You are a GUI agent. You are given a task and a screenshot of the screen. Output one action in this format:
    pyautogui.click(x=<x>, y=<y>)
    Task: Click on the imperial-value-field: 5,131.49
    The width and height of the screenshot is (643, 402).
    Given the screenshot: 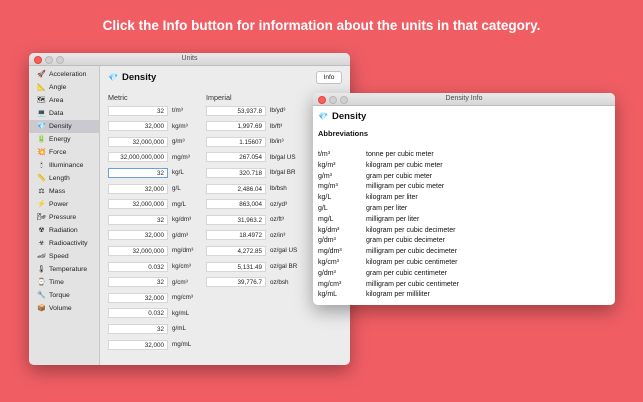 What is the action you would take?
    pyautogui.click(x=236, y=266)
    